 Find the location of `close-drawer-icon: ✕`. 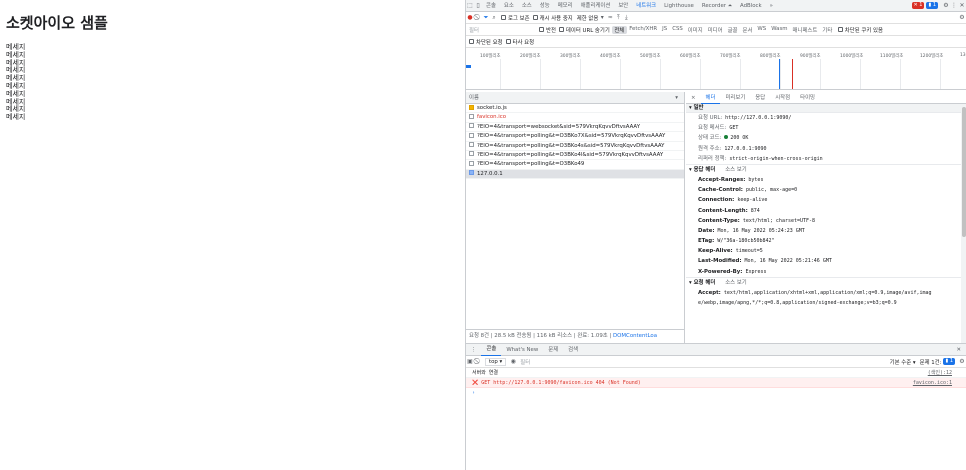

close-drawer-icon: ✕ is located at coordinates (958, 350).